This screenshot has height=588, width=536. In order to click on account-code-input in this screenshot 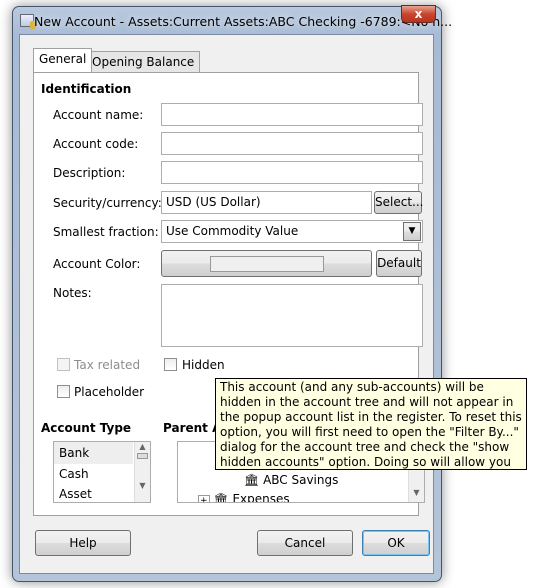, I will do `click(292, 143)`.